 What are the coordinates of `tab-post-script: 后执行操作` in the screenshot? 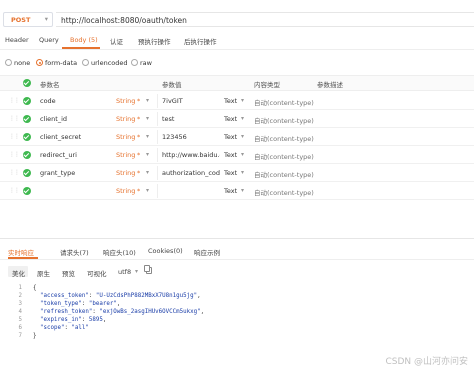 It's located at (200, 41).